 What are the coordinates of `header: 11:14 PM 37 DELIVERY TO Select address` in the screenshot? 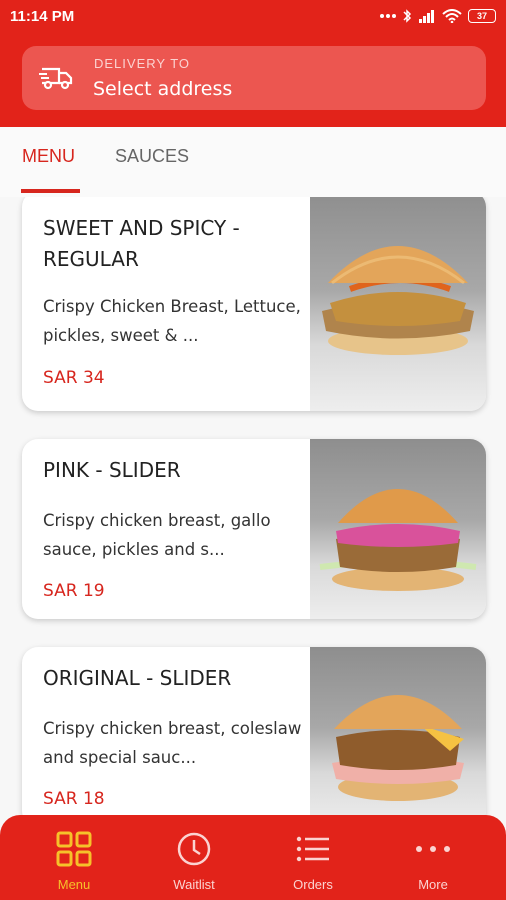 It's located at (253, 63).